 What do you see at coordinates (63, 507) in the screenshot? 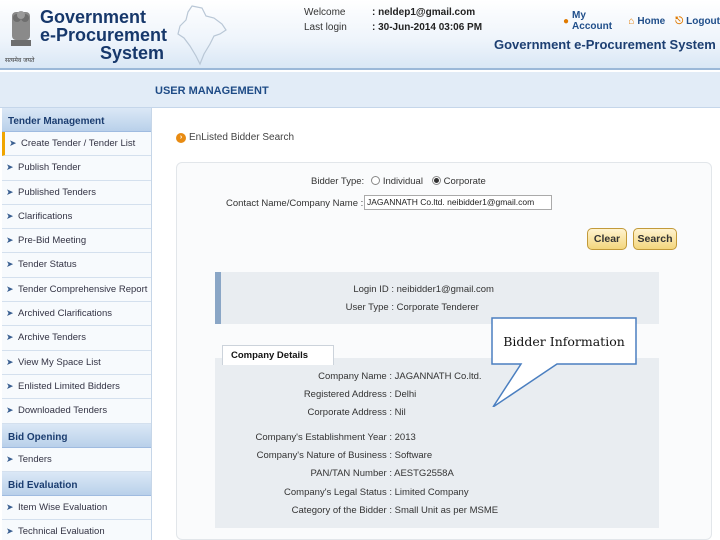
I see `sidebar-item-label: Item Wise Evaluation` at bounding box center [63, 507].